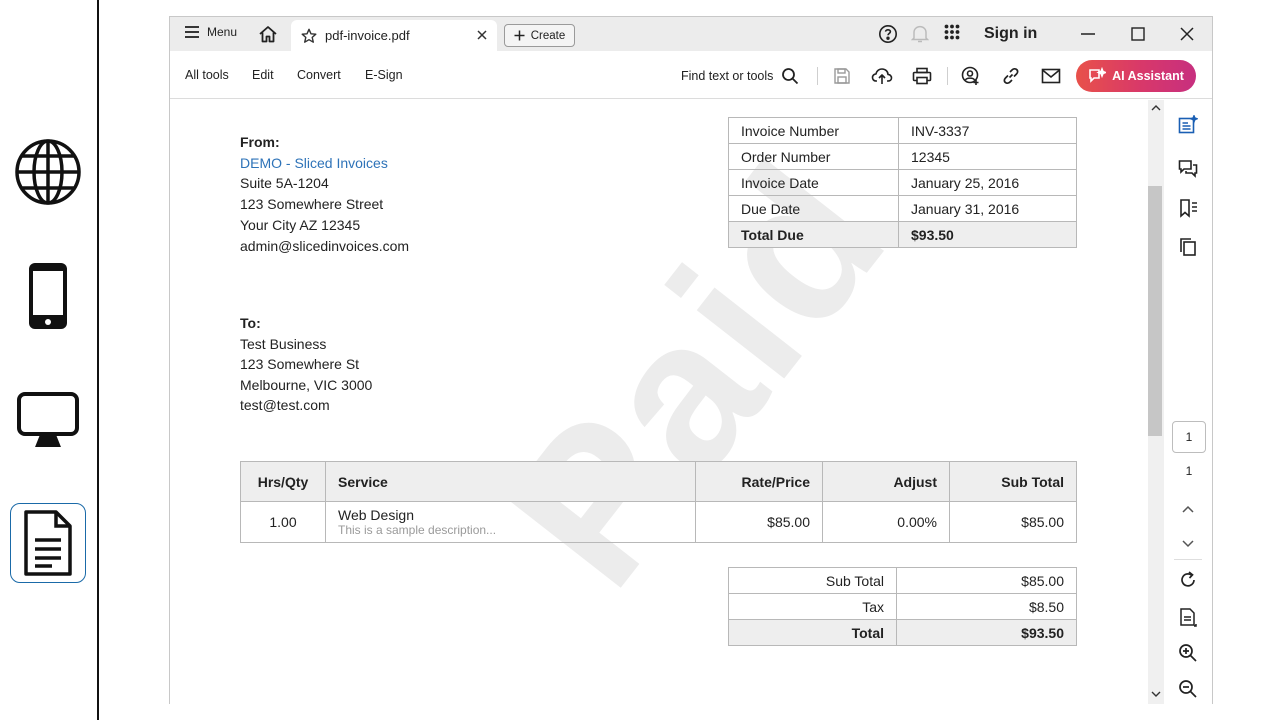 Image resolution: width=1280 pixels, height=720 pixels. What do you see at coordinates (268, 36) in the screenshot?
I see `home-icon` at bounding box center [268, 36].